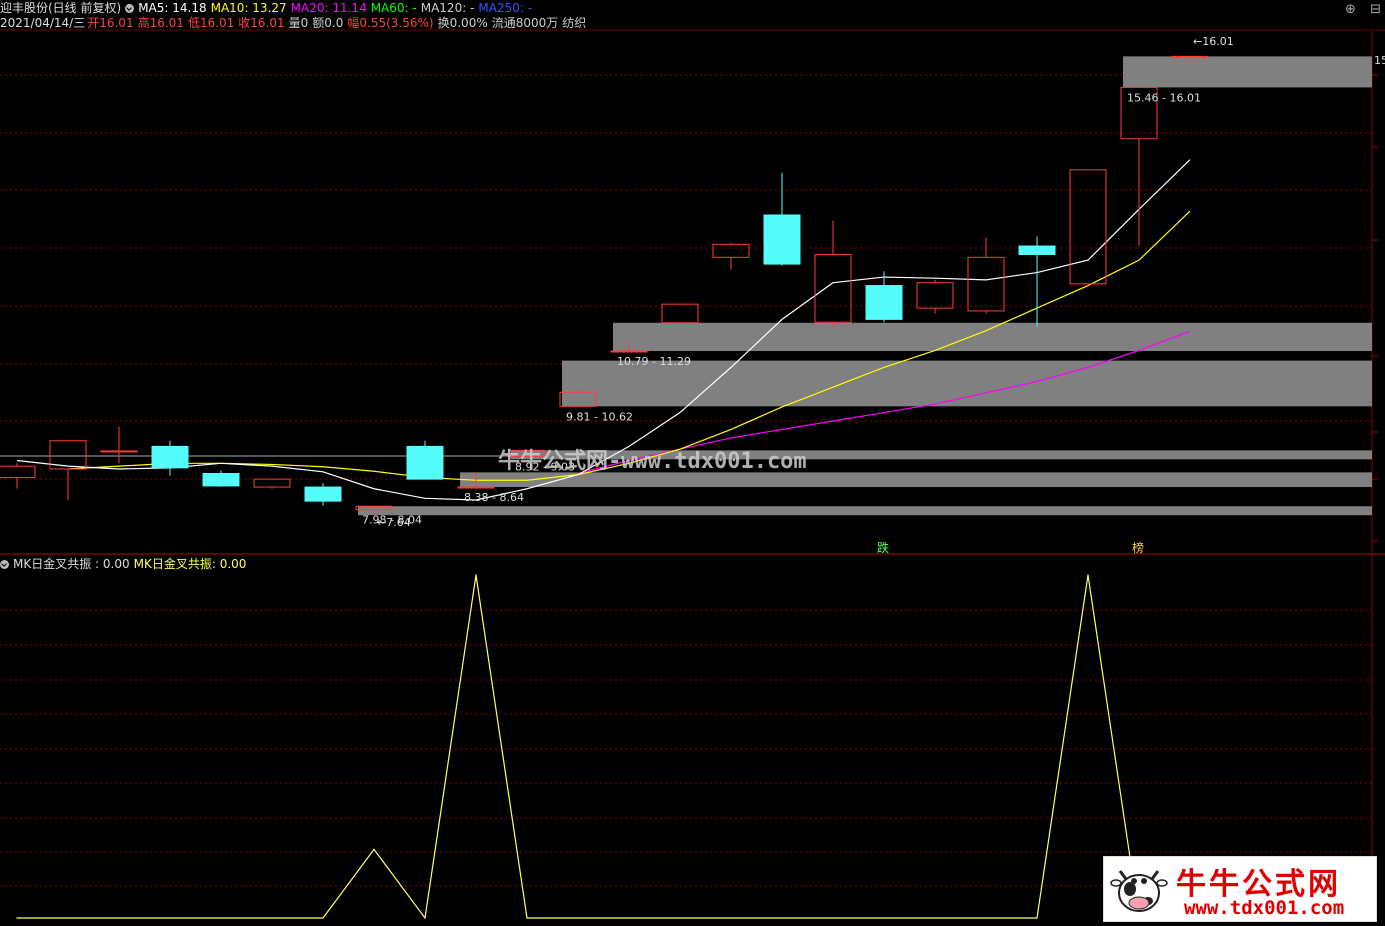 The height and width of the screenshot is (926, 1385). Describe the element at coordinates (394, 522) in the screenshot. I see `price-mark: ←7.64` at that location.